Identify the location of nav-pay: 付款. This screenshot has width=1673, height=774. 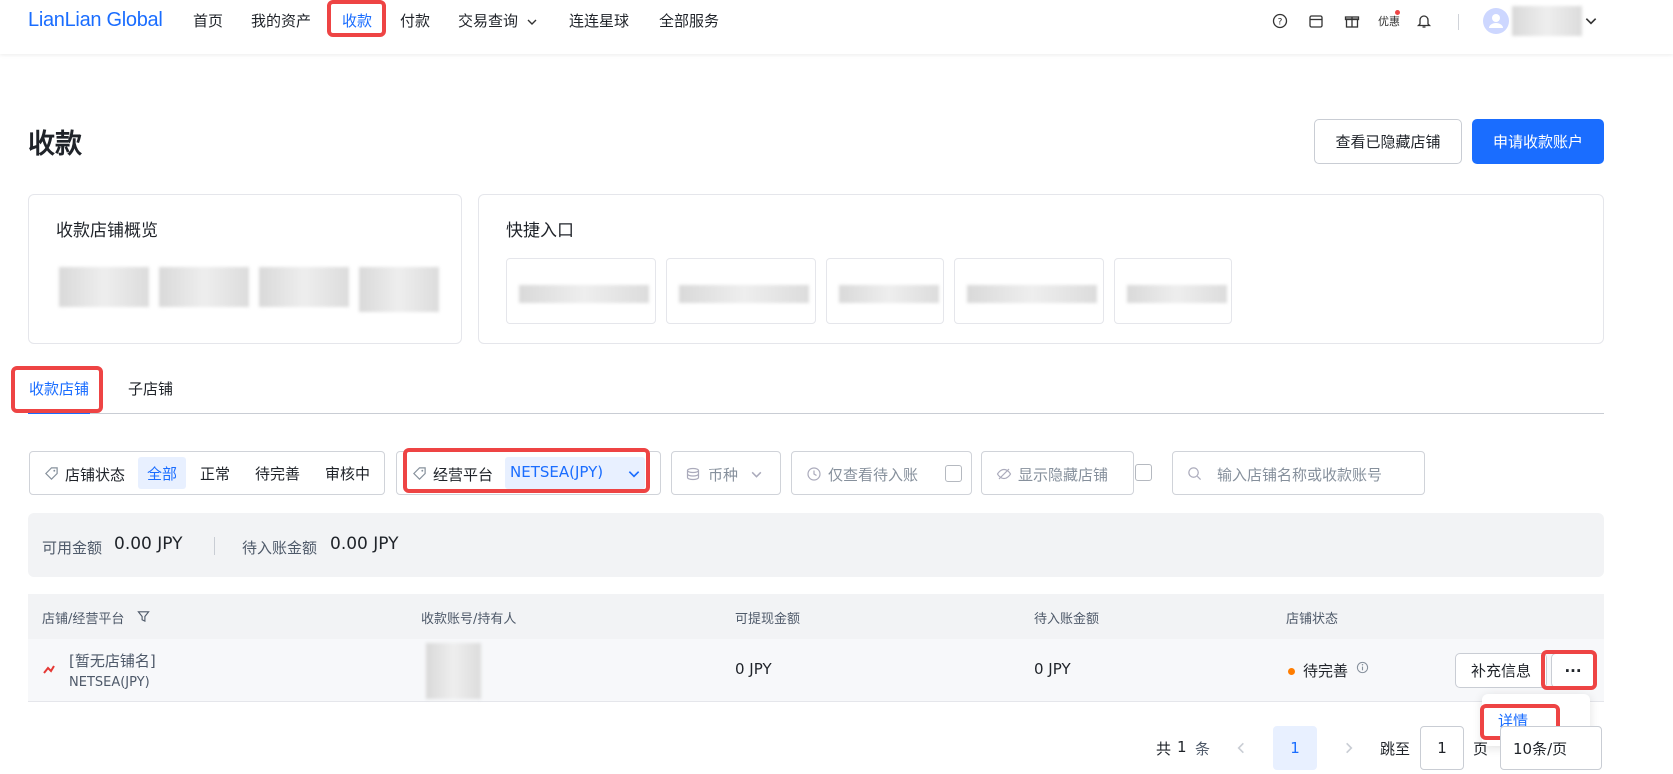
(415, 20).